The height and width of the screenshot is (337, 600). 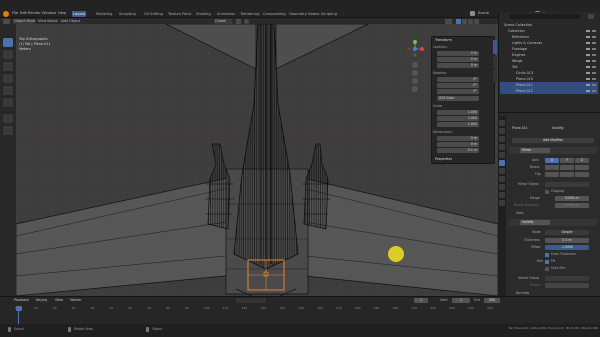 What do you see at coordinates (458, 53) in the screenshot?
I see `location-x-field: 0 m` at bounding box center [458, 53].